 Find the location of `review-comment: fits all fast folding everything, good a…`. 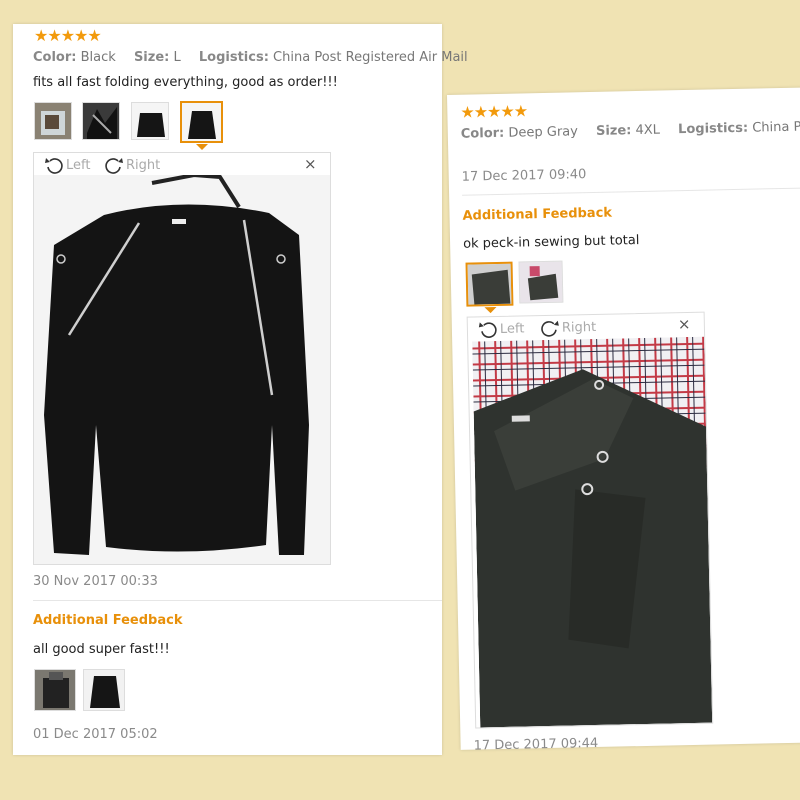

review-comment: fits all fast folding everything, good a… is located at coordinates (185, 82).